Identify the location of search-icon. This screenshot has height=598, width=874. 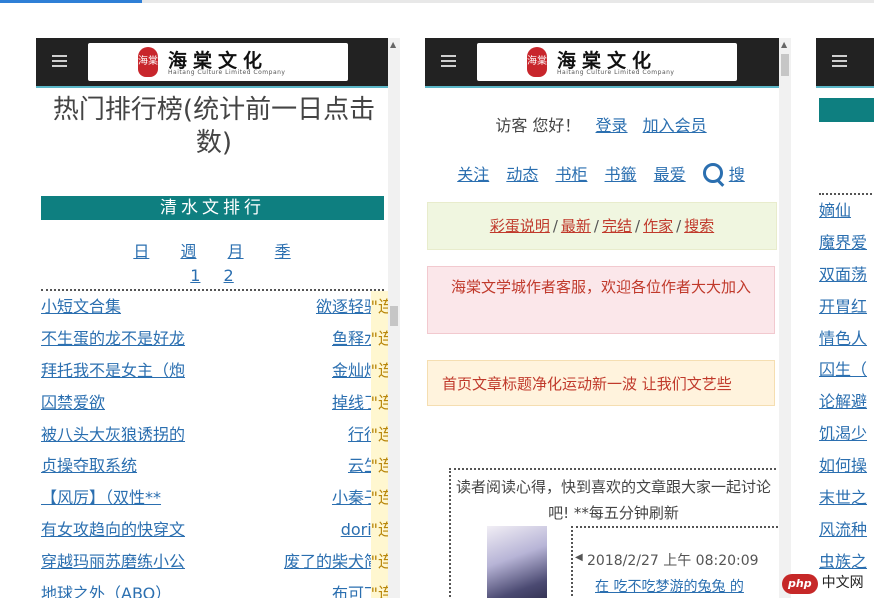
(712, 173).